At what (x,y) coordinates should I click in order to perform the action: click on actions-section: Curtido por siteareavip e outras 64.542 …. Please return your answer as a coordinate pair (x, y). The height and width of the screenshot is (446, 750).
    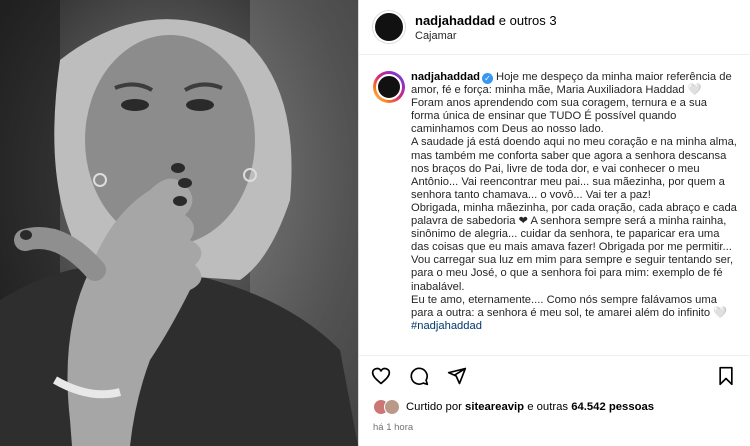
    Looking at the image, I should click on (554, 396).